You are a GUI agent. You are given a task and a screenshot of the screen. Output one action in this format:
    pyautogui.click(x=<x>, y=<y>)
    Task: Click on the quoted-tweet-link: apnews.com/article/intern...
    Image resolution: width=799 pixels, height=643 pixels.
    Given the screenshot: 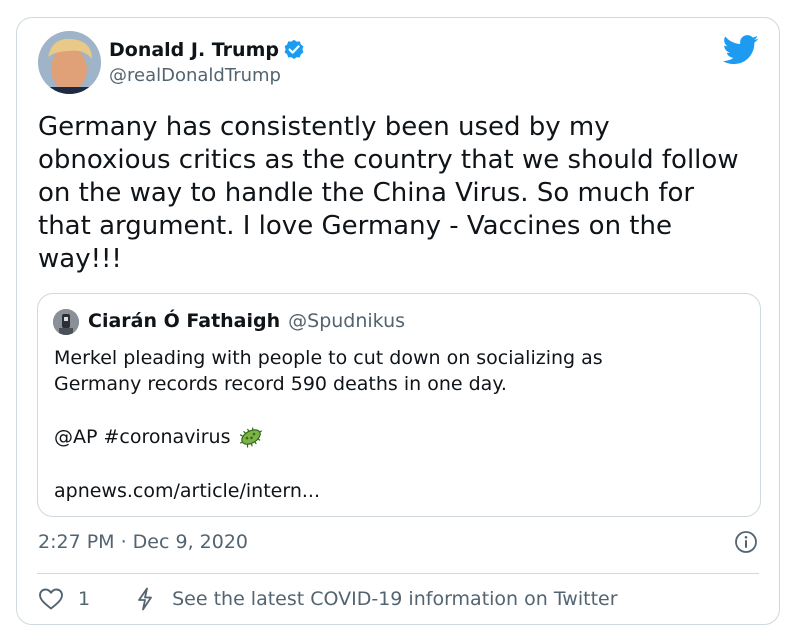 What is the action you would take?
    pyautogui.click(x=187, y=491)
    